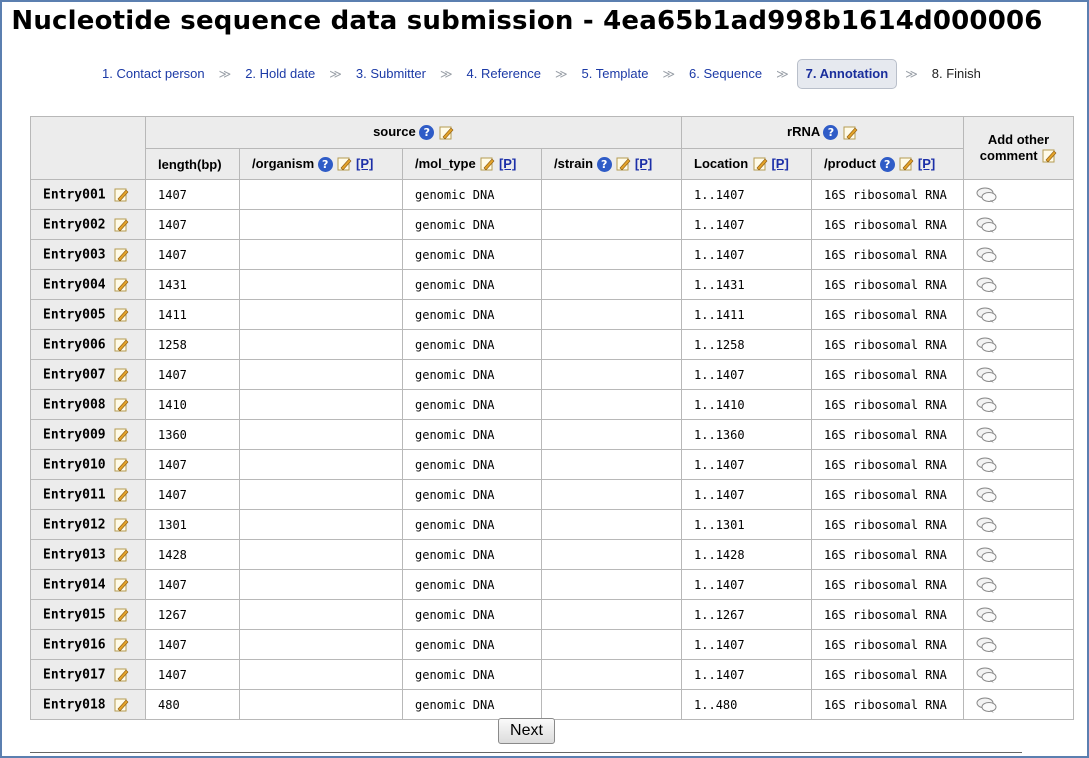  What do you see at coordinates (88, 374) in the screenshot?
I see `entry-cell: Entry007` at bounding box center [88, 374].